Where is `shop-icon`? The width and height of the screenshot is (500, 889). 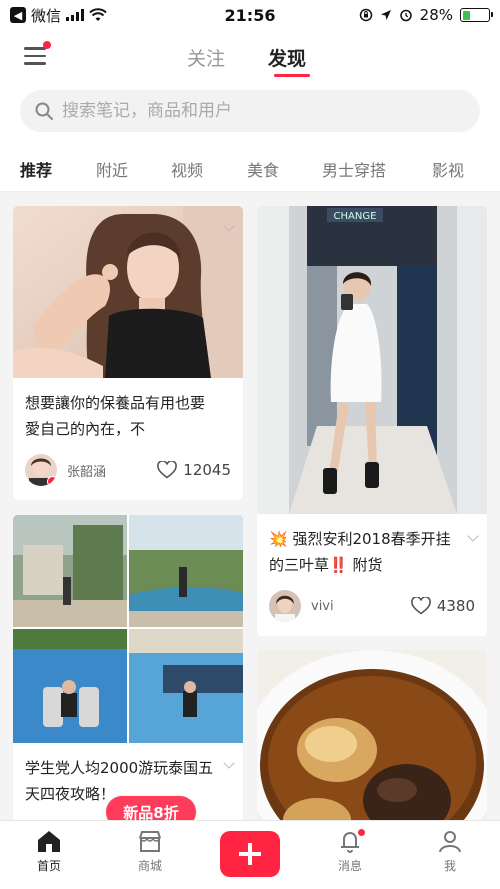
shop-icon is located at coordinates (150, 841).